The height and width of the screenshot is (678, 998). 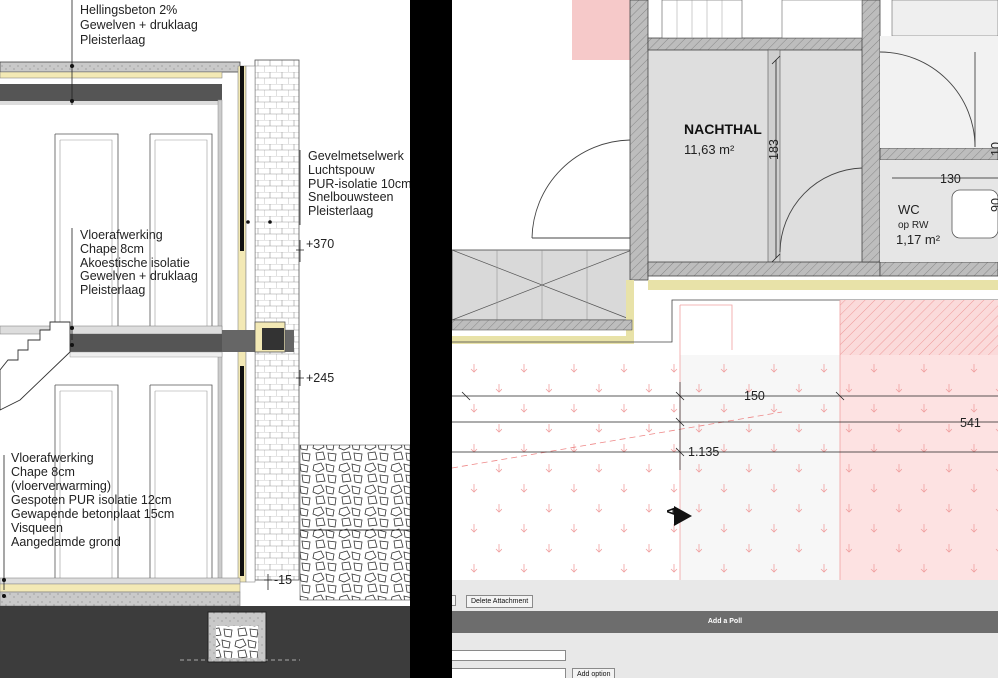 I want to click on poll-question-input, so click(x=509, y=655).